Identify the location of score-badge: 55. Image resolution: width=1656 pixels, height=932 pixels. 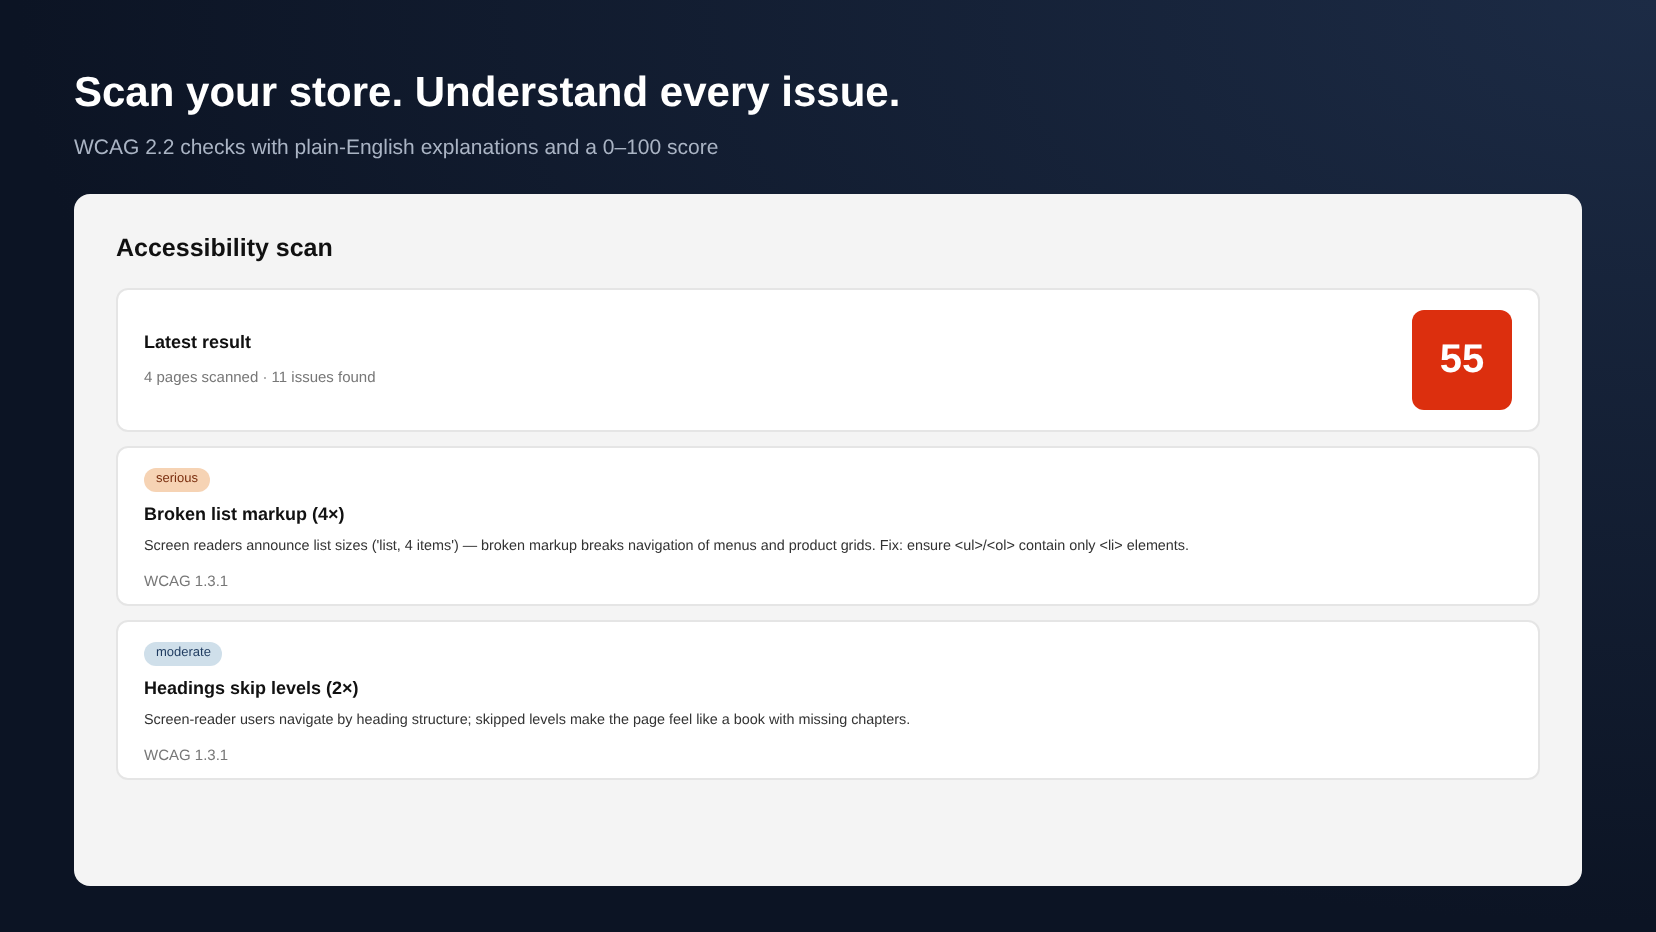
(1462, 359).